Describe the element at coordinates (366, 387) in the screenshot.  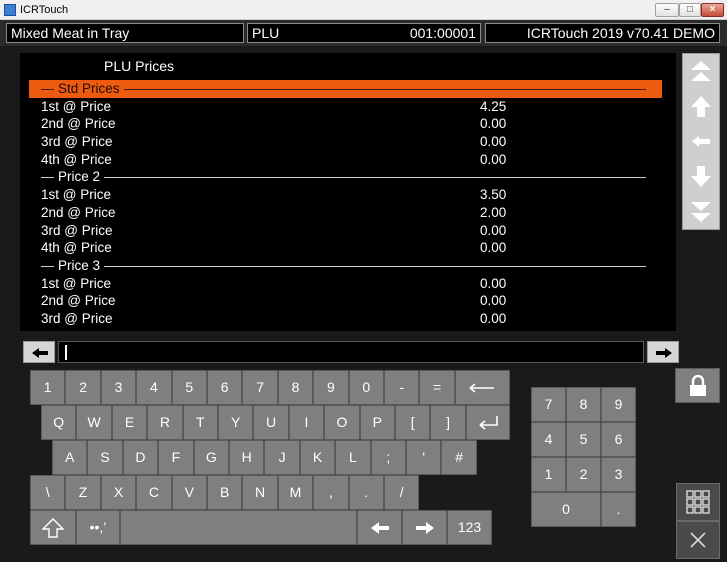
I see `key-9: 0` at that location.